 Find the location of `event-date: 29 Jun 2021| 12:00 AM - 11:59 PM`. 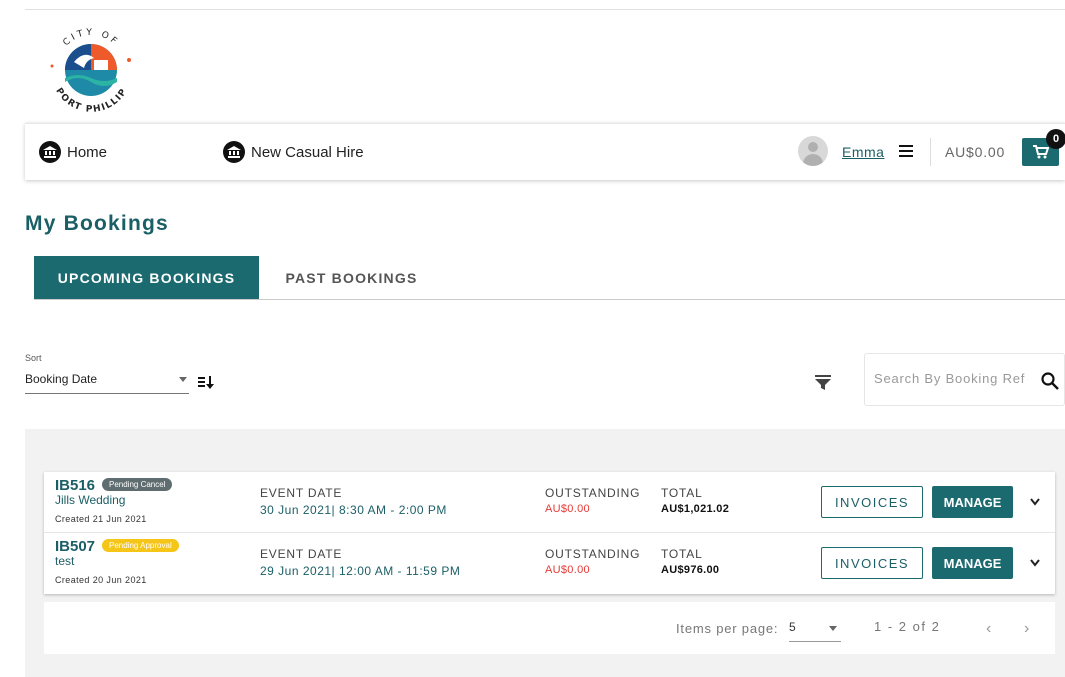

event-date: 29 Jun 2021| 12:00 AM - 11:59 PM is located at coordinates (360, 571).